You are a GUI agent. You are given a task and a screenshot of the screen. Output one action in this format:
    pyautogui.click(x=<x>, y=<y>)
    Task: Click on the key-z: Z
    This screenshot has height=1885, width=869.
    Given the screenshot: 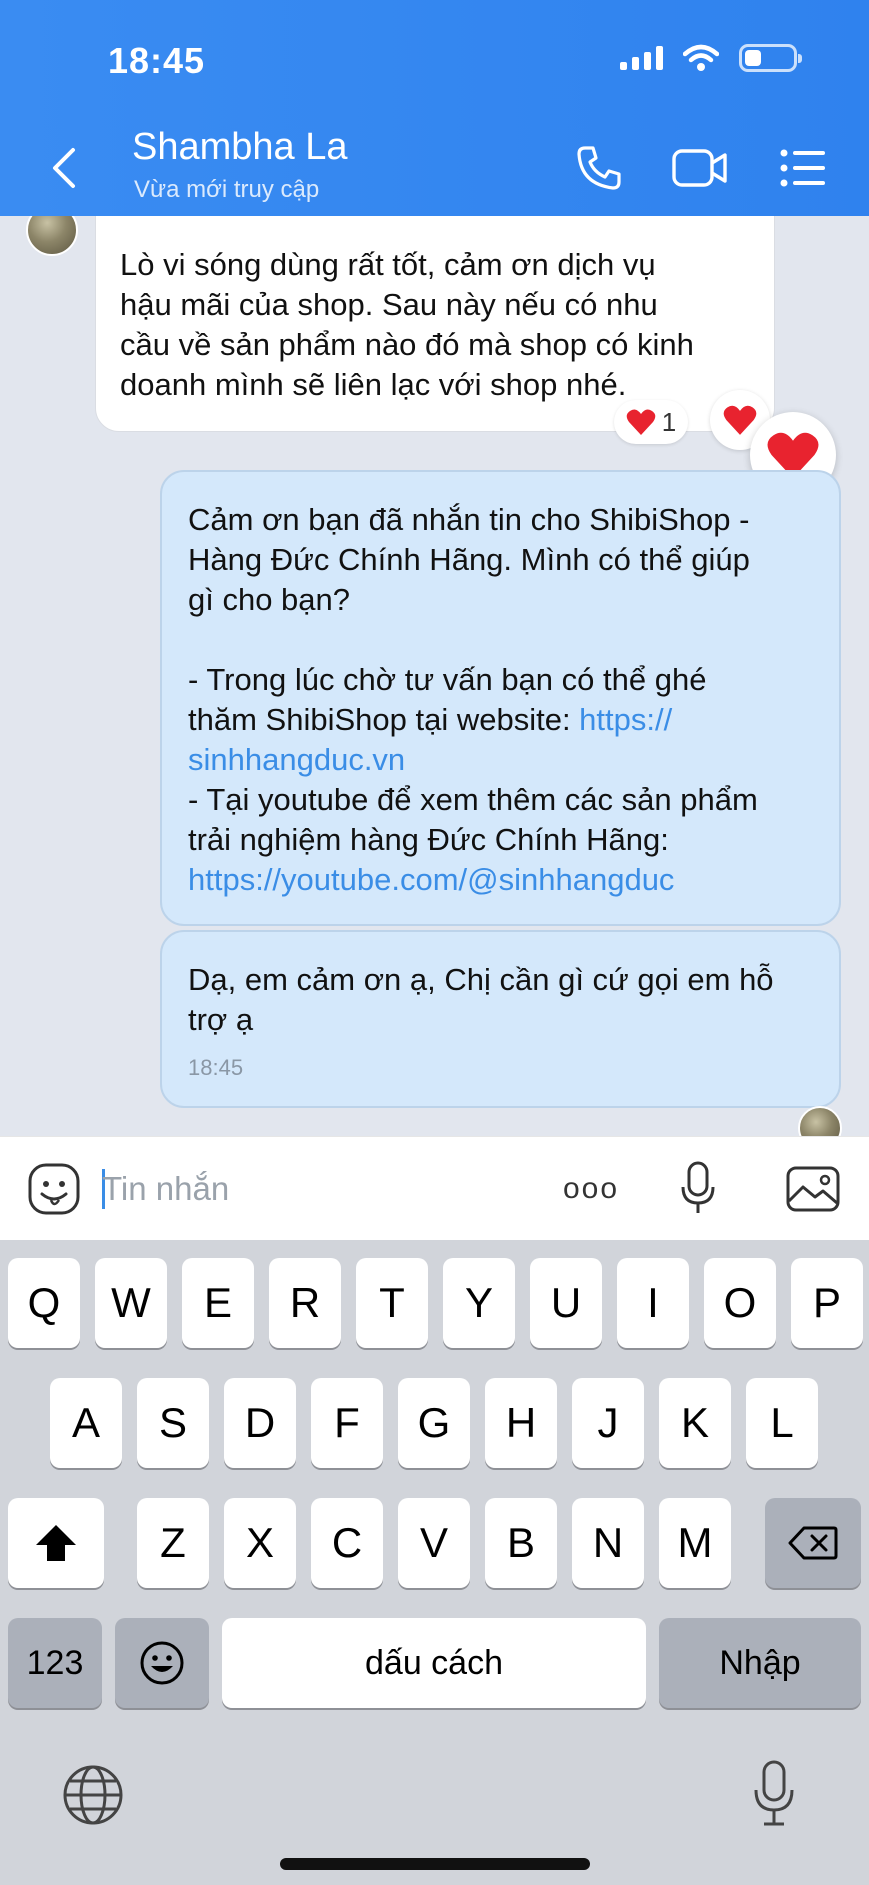 What is the action you would take?
    pyautogui.click(x=173, y=1543)
    